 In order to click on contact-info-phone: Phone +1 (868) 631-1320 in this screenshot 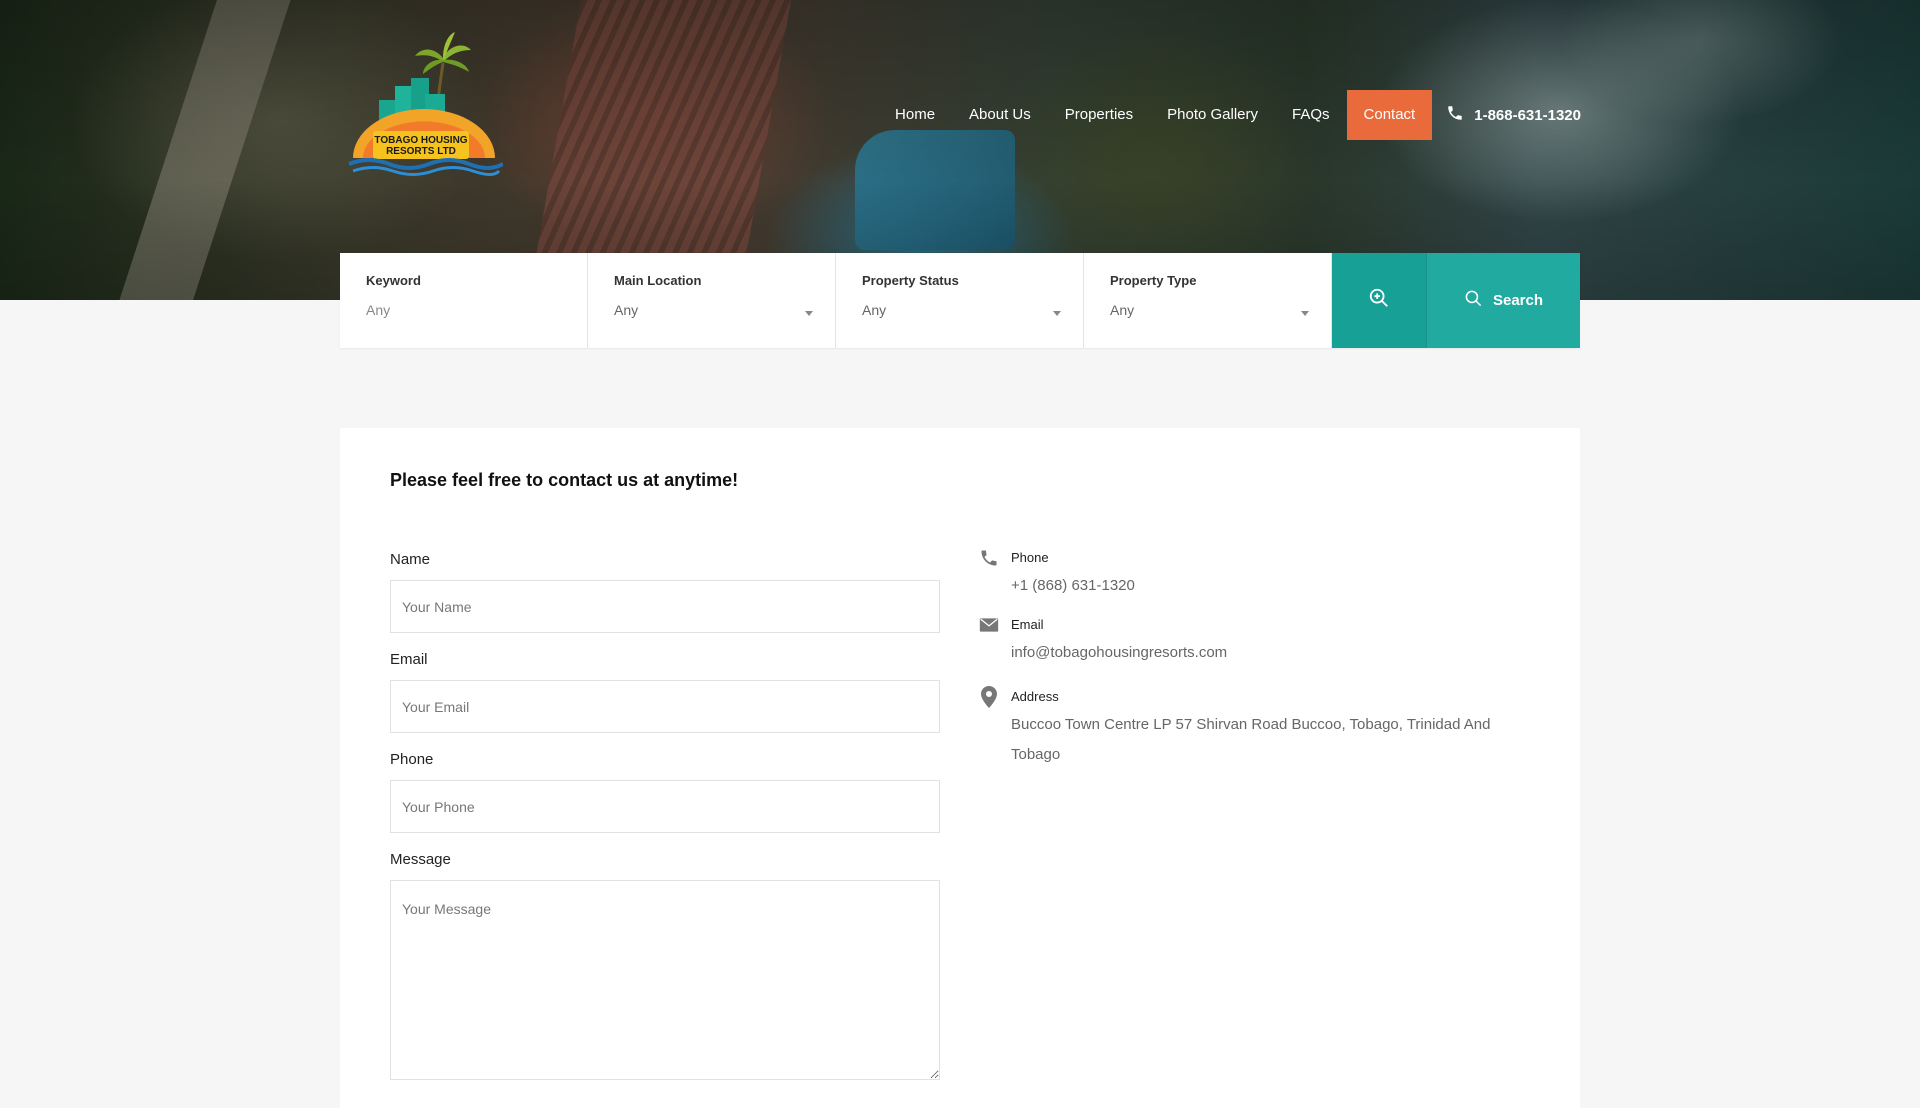, I will do `click(1259, 575)`.